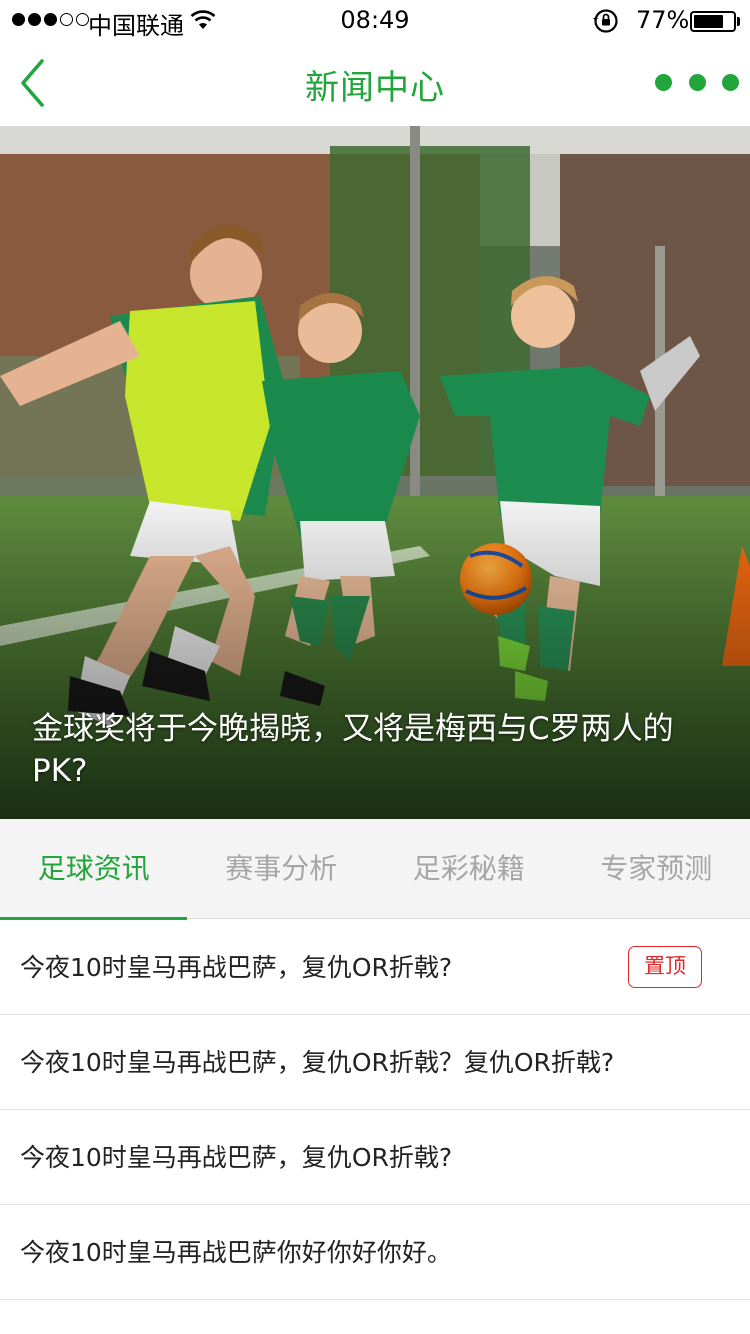 The height and width of the screenshot is (1334, 750). Describe the element at coordinates (282, 869) in the screenshot. I see `tab-match-analysis: 赛事分析` at that location.